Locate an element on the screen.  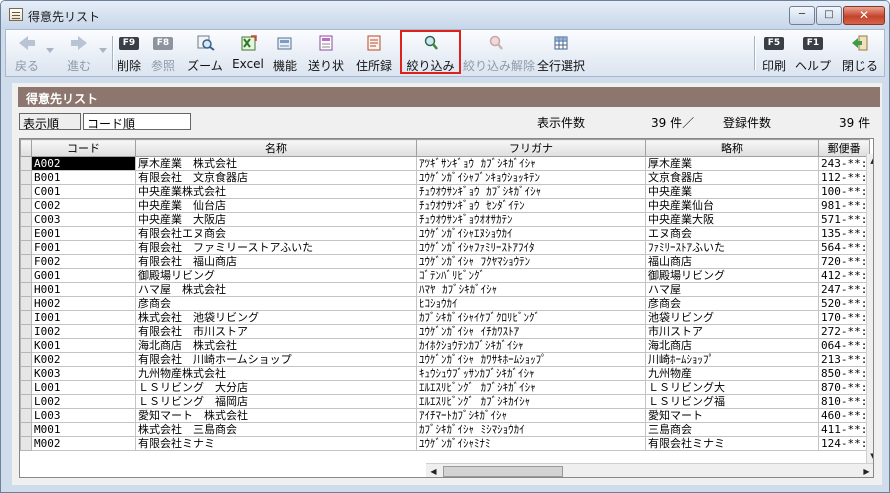
cell-code: I001 is located at coordinates (83, 317).